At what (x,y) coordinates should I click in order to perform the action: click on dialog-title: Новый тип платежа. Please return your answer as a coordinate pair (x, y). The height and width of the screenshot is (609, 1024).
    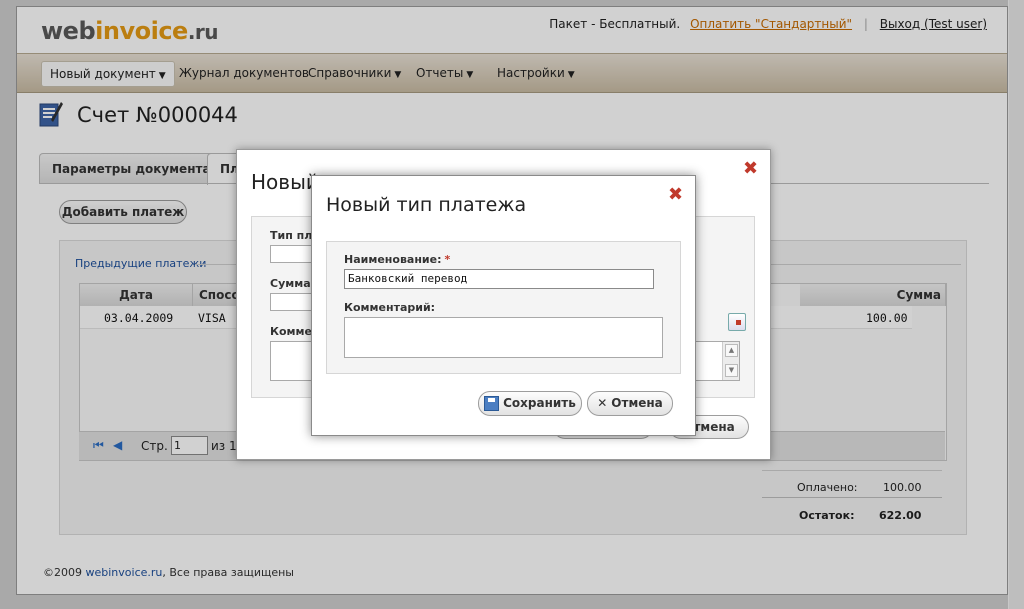
    Looking at the image, I should click on (426, 205).